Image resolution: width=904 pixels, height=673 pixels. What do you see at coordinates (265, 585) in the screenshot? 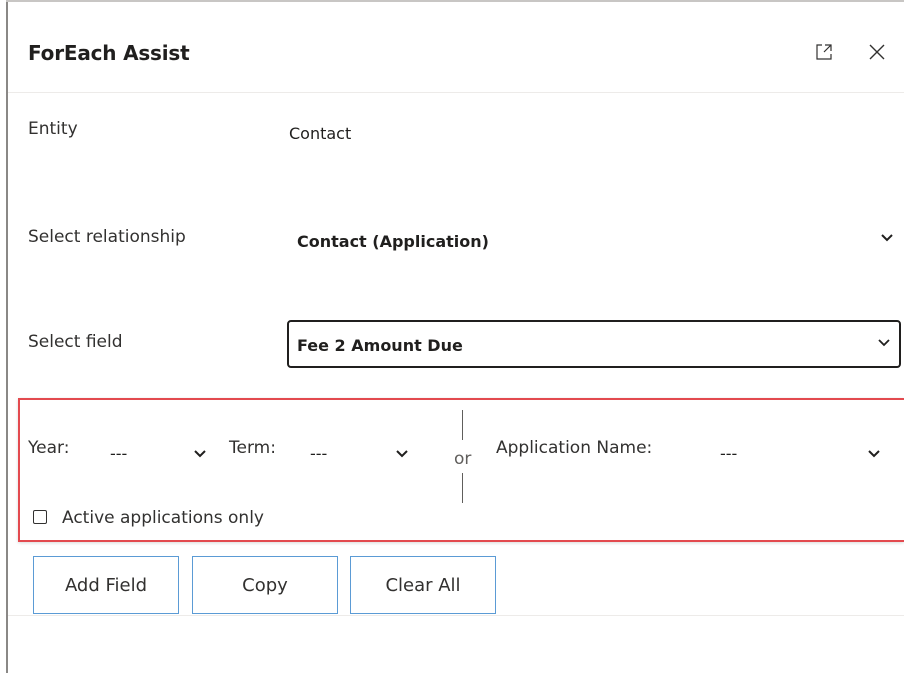
I see `copy-button: Copy` at bounding box center [265, 585].